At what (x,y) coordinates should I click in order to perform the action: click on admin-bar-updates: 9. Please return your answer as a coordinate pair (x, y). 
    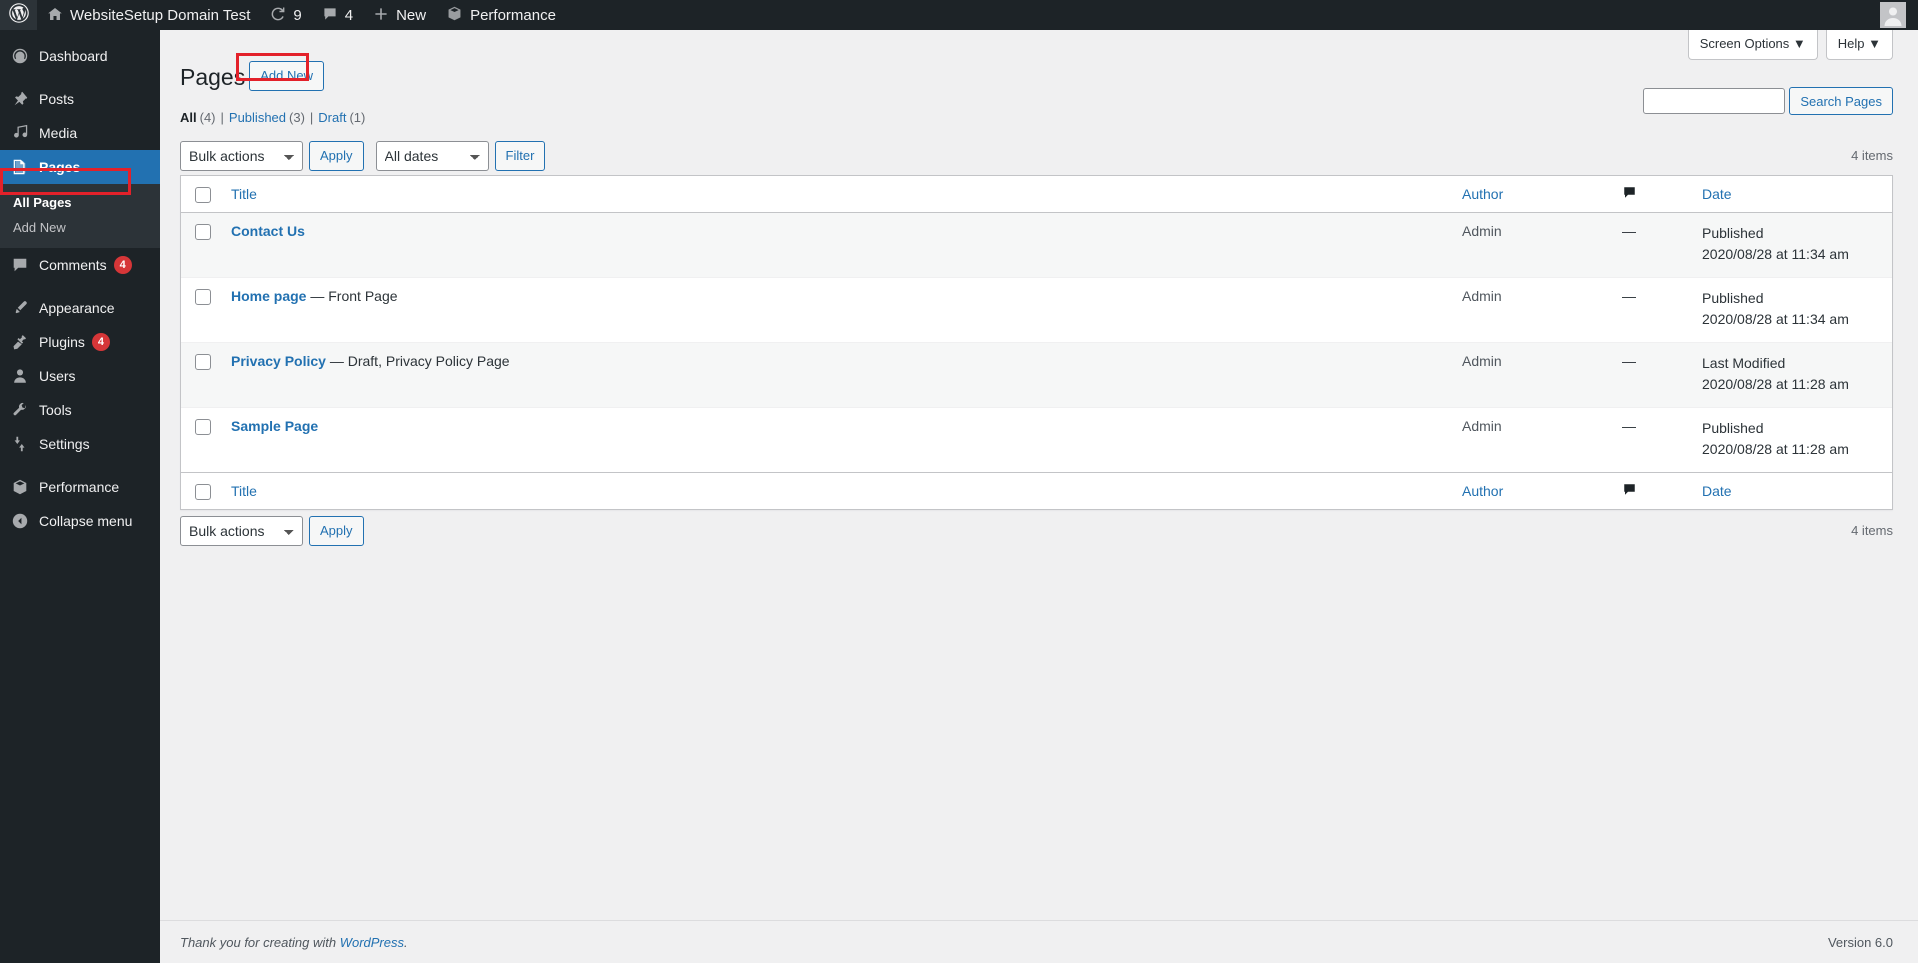
    Looking at the image, I should click on (285, 15).